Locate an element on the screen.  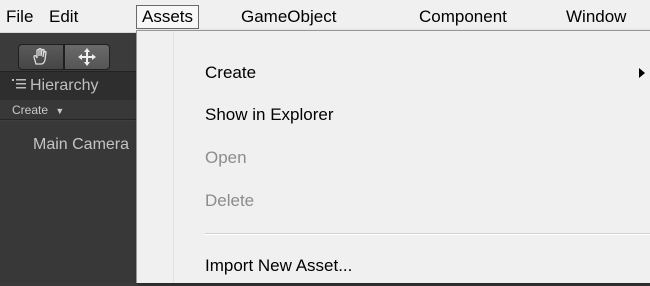
hand-tool-button is located at coordinates (41, 57).